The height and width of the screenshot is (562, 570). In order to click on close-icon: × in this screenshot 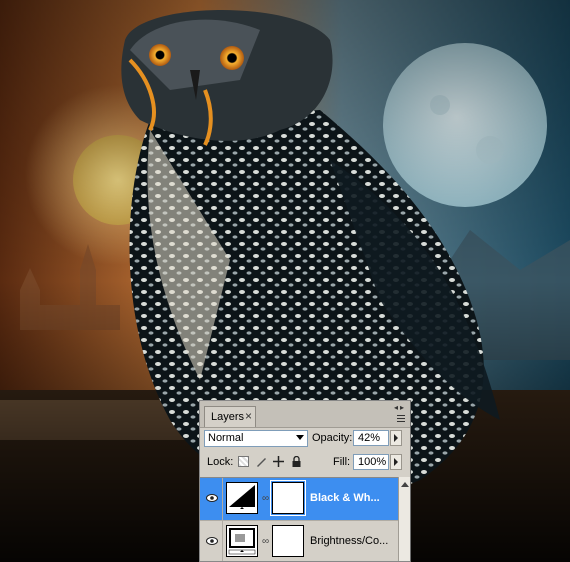, I will do `click(248, 416)`.